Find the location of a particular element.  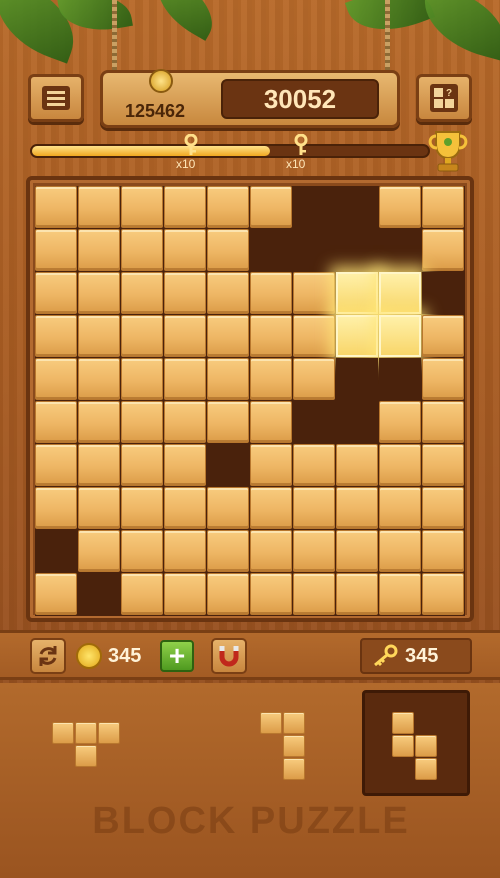

add-coins-button: + is located at coordinates (177, 656).